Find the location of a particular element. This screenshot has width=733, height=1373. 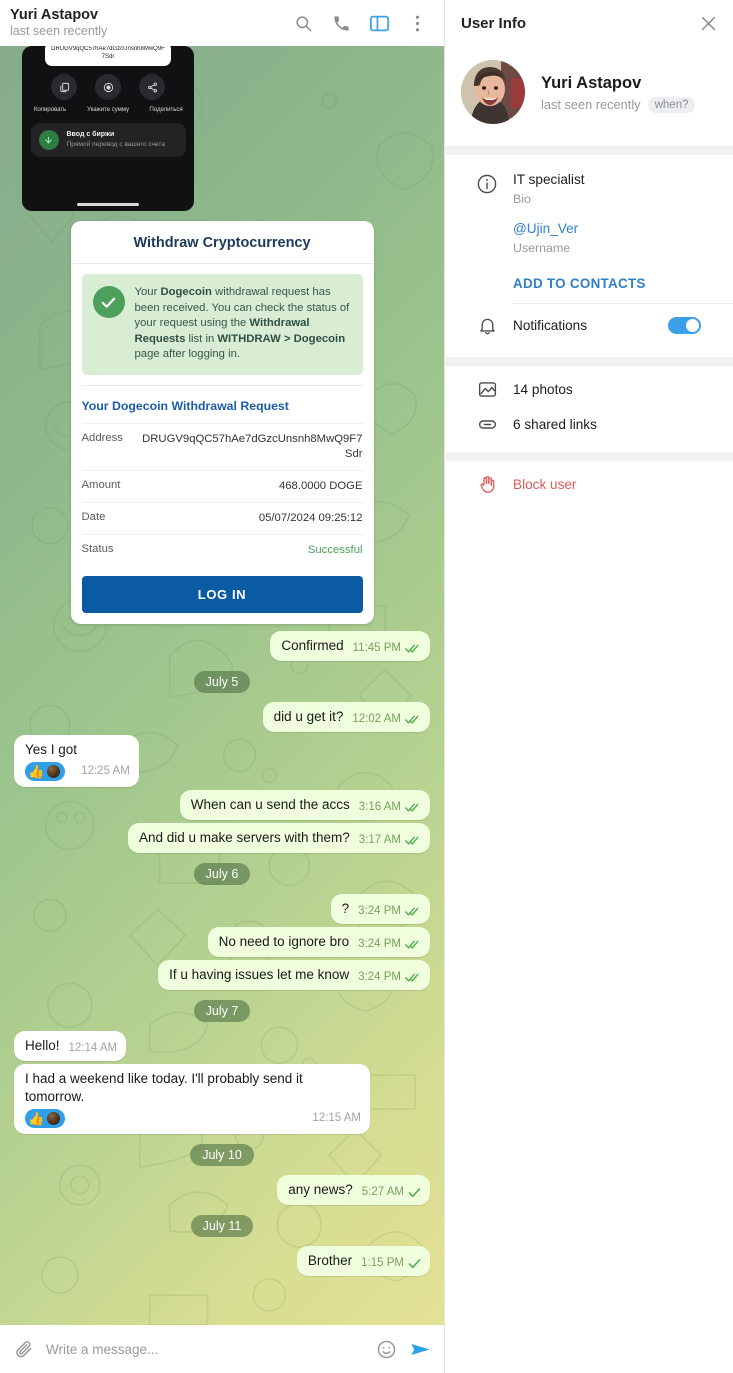

message-row: No need to ignore bro 3:24 PM is located at coordinates (222, 942).